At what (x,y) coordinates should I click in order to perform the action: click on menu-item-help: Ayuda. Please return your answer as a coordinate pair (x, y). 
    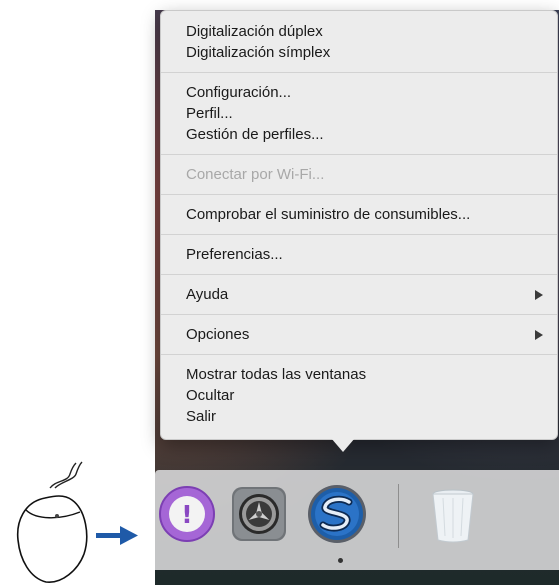
    Looking at the image, I should click on (359, 294).